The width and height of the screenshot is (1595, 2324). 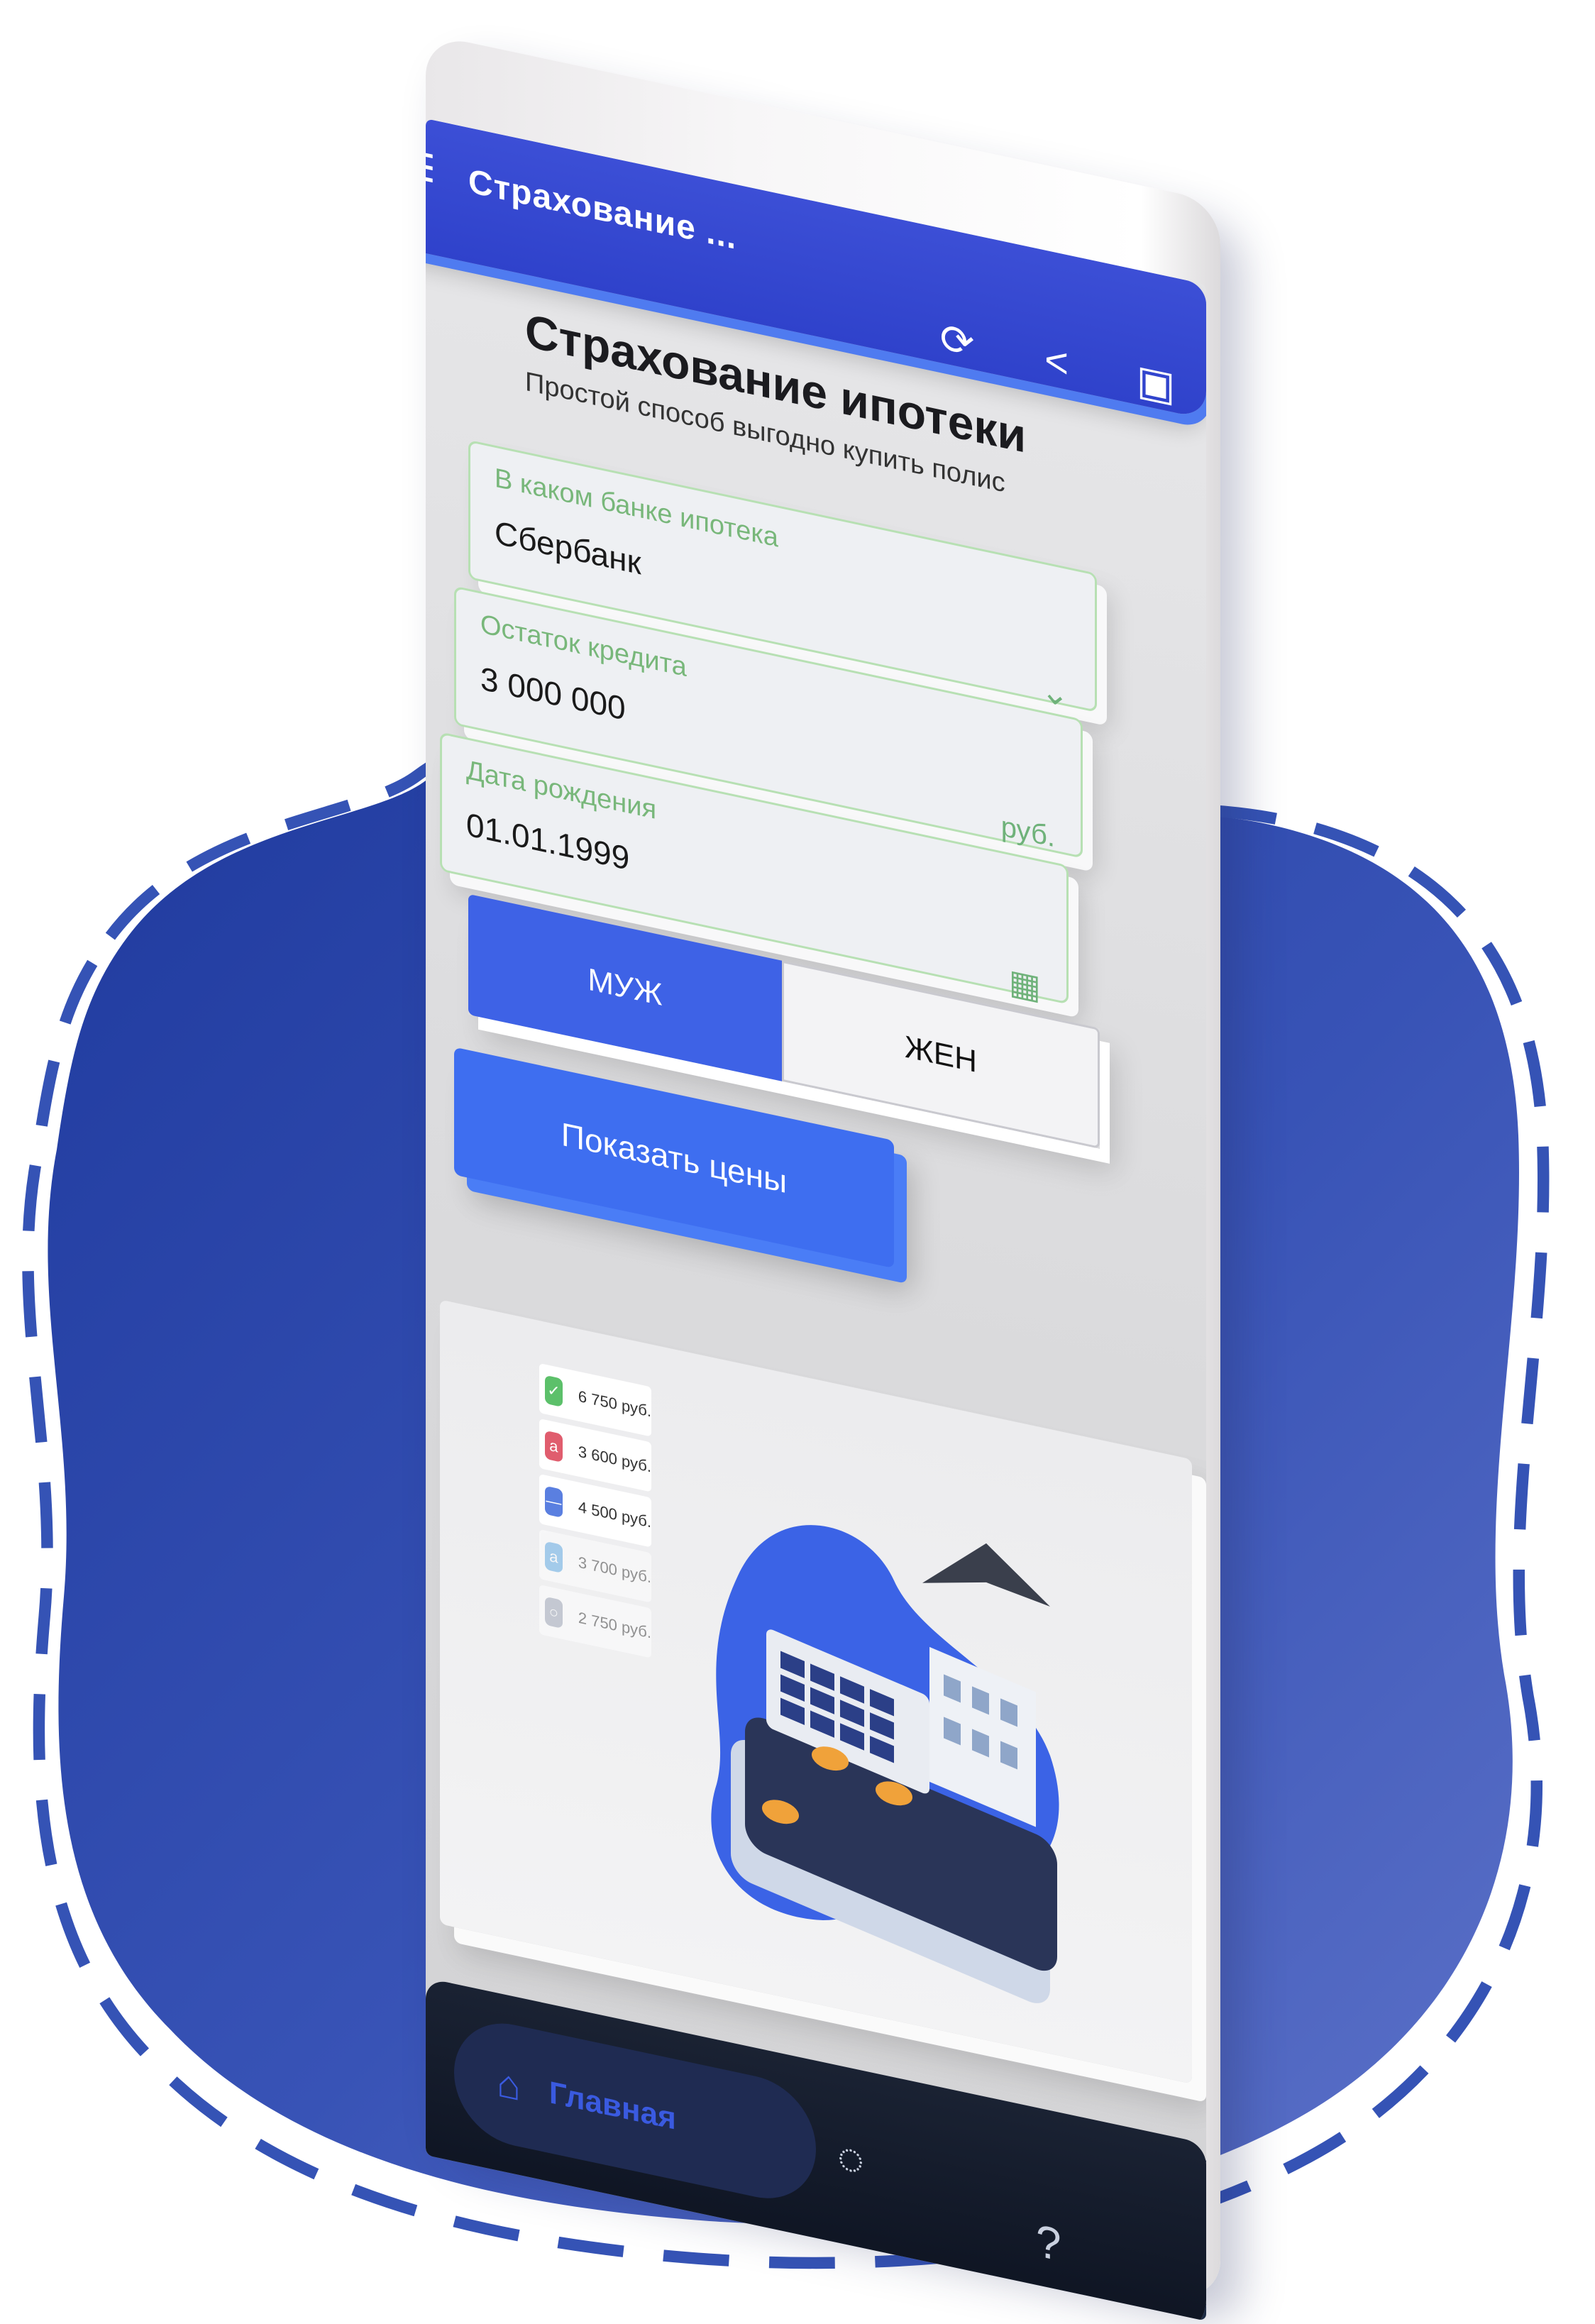 I want to click on insurer-logo-icon: —, so click(x=554, y=1501).